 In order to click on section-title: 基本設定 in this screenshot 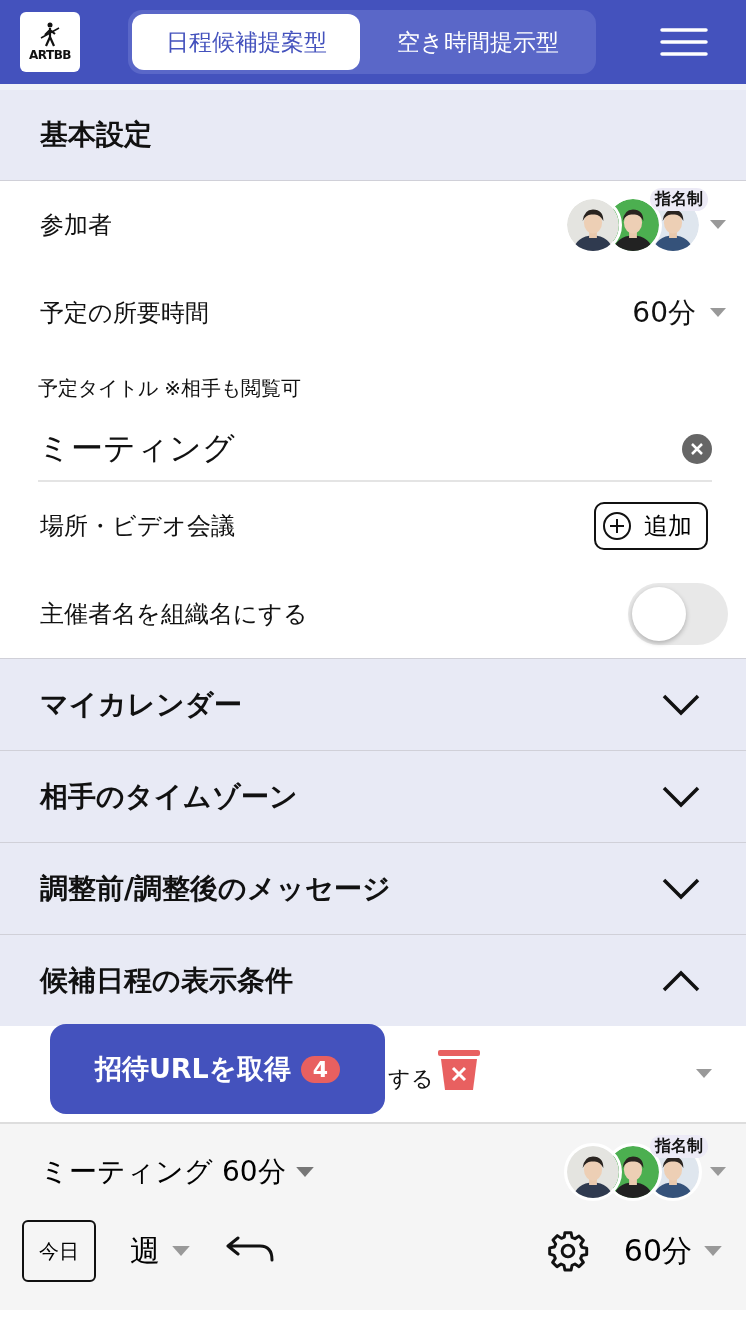, I will do `click(96, 135)`.